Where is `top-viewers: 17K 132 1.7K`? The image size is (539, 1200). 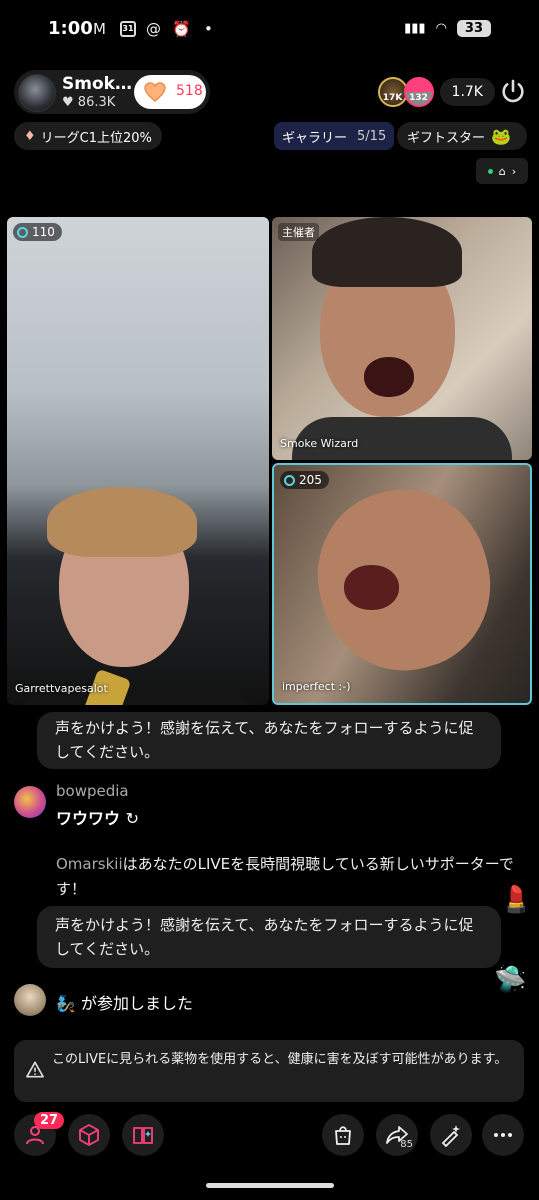 top-viewers: 17K 132 1.7K is located at coordinates (436, 92).